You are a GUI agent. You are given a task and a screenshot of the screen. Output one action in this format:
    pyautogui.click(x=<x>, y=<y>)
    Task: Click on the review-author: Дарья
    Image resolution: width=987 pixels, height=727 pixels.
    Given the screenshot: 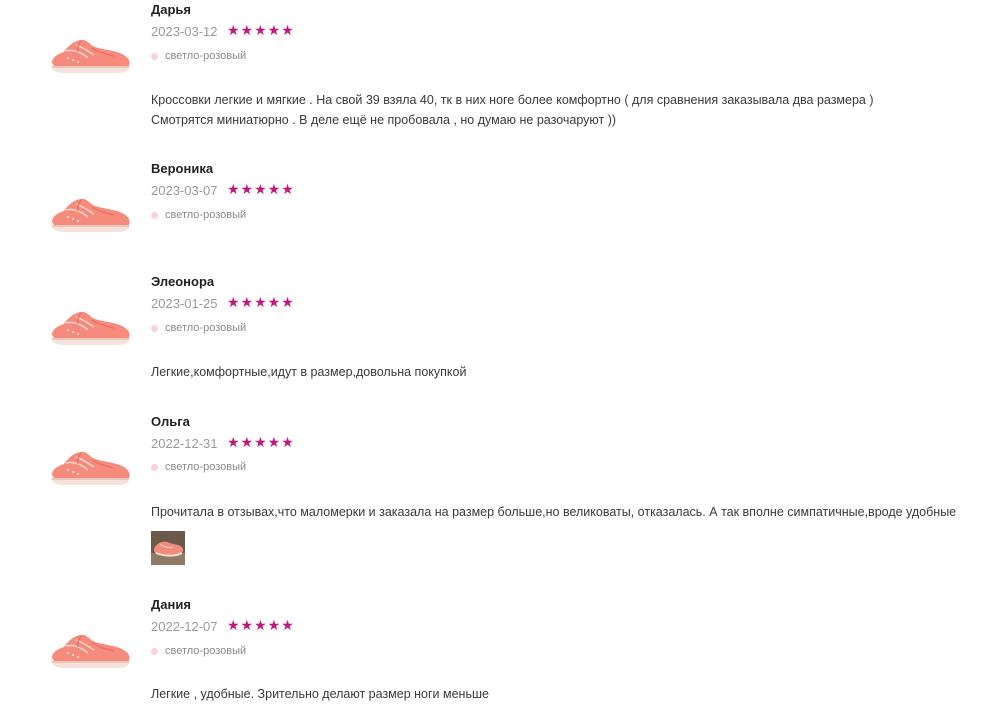 What is the action you would take?
    pyautogui.click(x=171, y=9)
    